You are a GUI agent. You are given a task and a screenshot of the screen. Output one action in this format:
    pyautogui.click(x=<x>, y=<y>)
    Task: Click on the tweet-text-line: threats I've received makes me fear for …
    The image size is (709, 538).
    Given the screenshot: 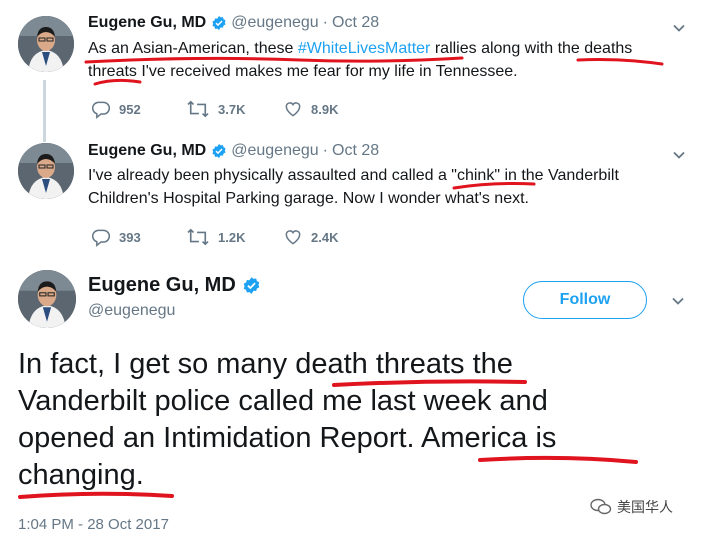 What is the action you would take?
    pyautogui.click(x=303, y=71)
    